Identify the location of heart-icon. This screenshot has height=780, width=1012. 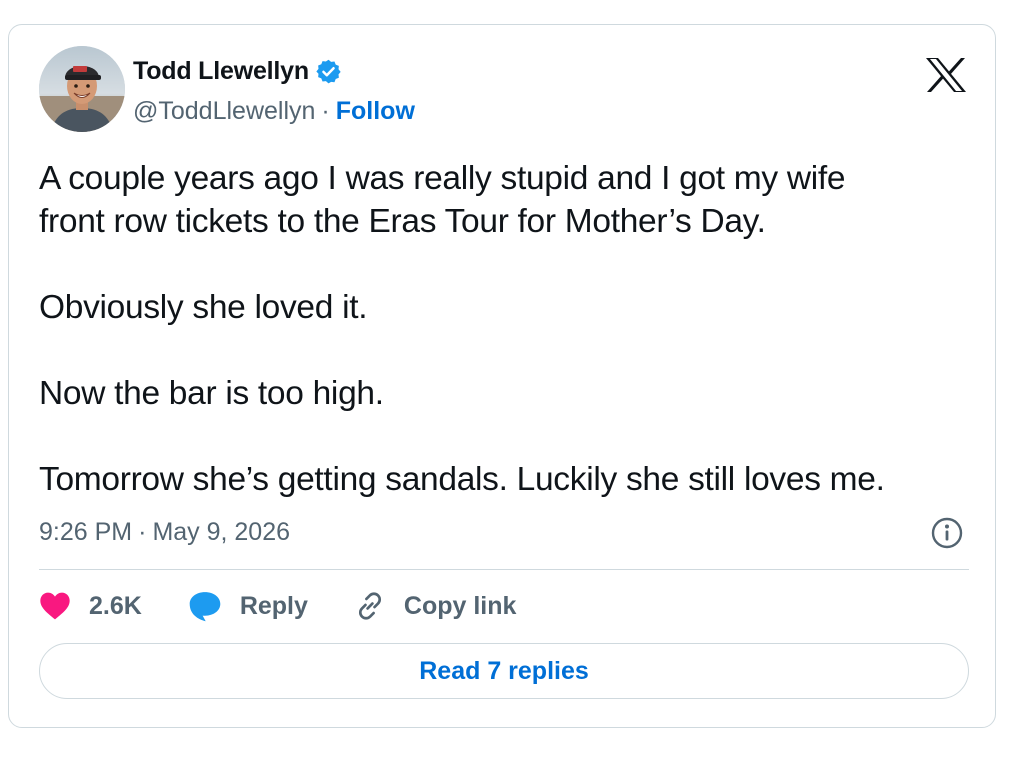
(55, 606).